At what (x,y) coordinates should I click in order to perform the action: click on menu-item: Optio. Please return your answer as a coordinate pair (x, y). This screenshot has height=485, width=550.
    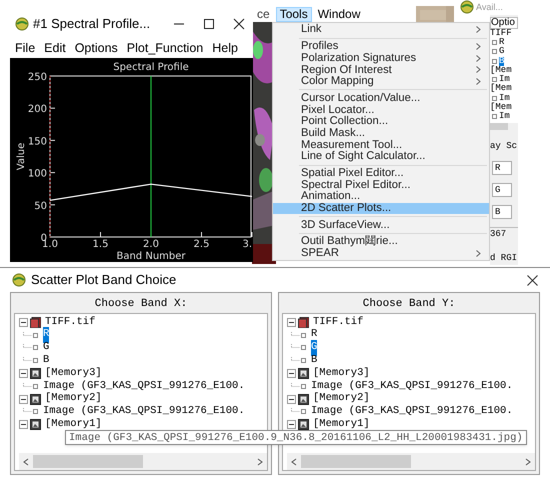
    Looking at the image, I should click on (504, 22).